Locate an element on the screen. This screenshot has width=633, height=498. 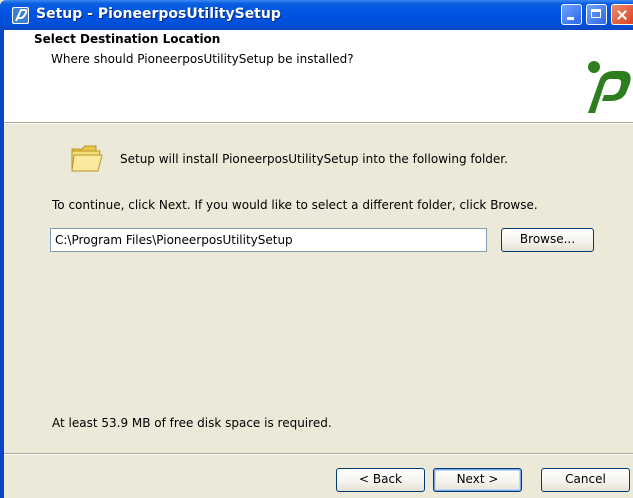
setup-app-icon is located at coordinates (20, 15).